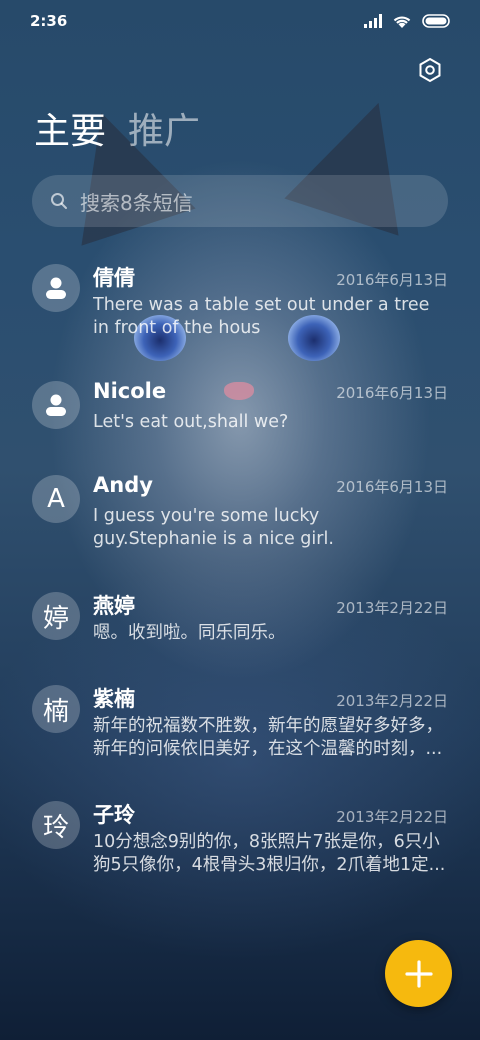  What do you see at coordinates (114, 815) in the screenshot?
I see `sender-name: 子玲` at bounding box center [114, 815].